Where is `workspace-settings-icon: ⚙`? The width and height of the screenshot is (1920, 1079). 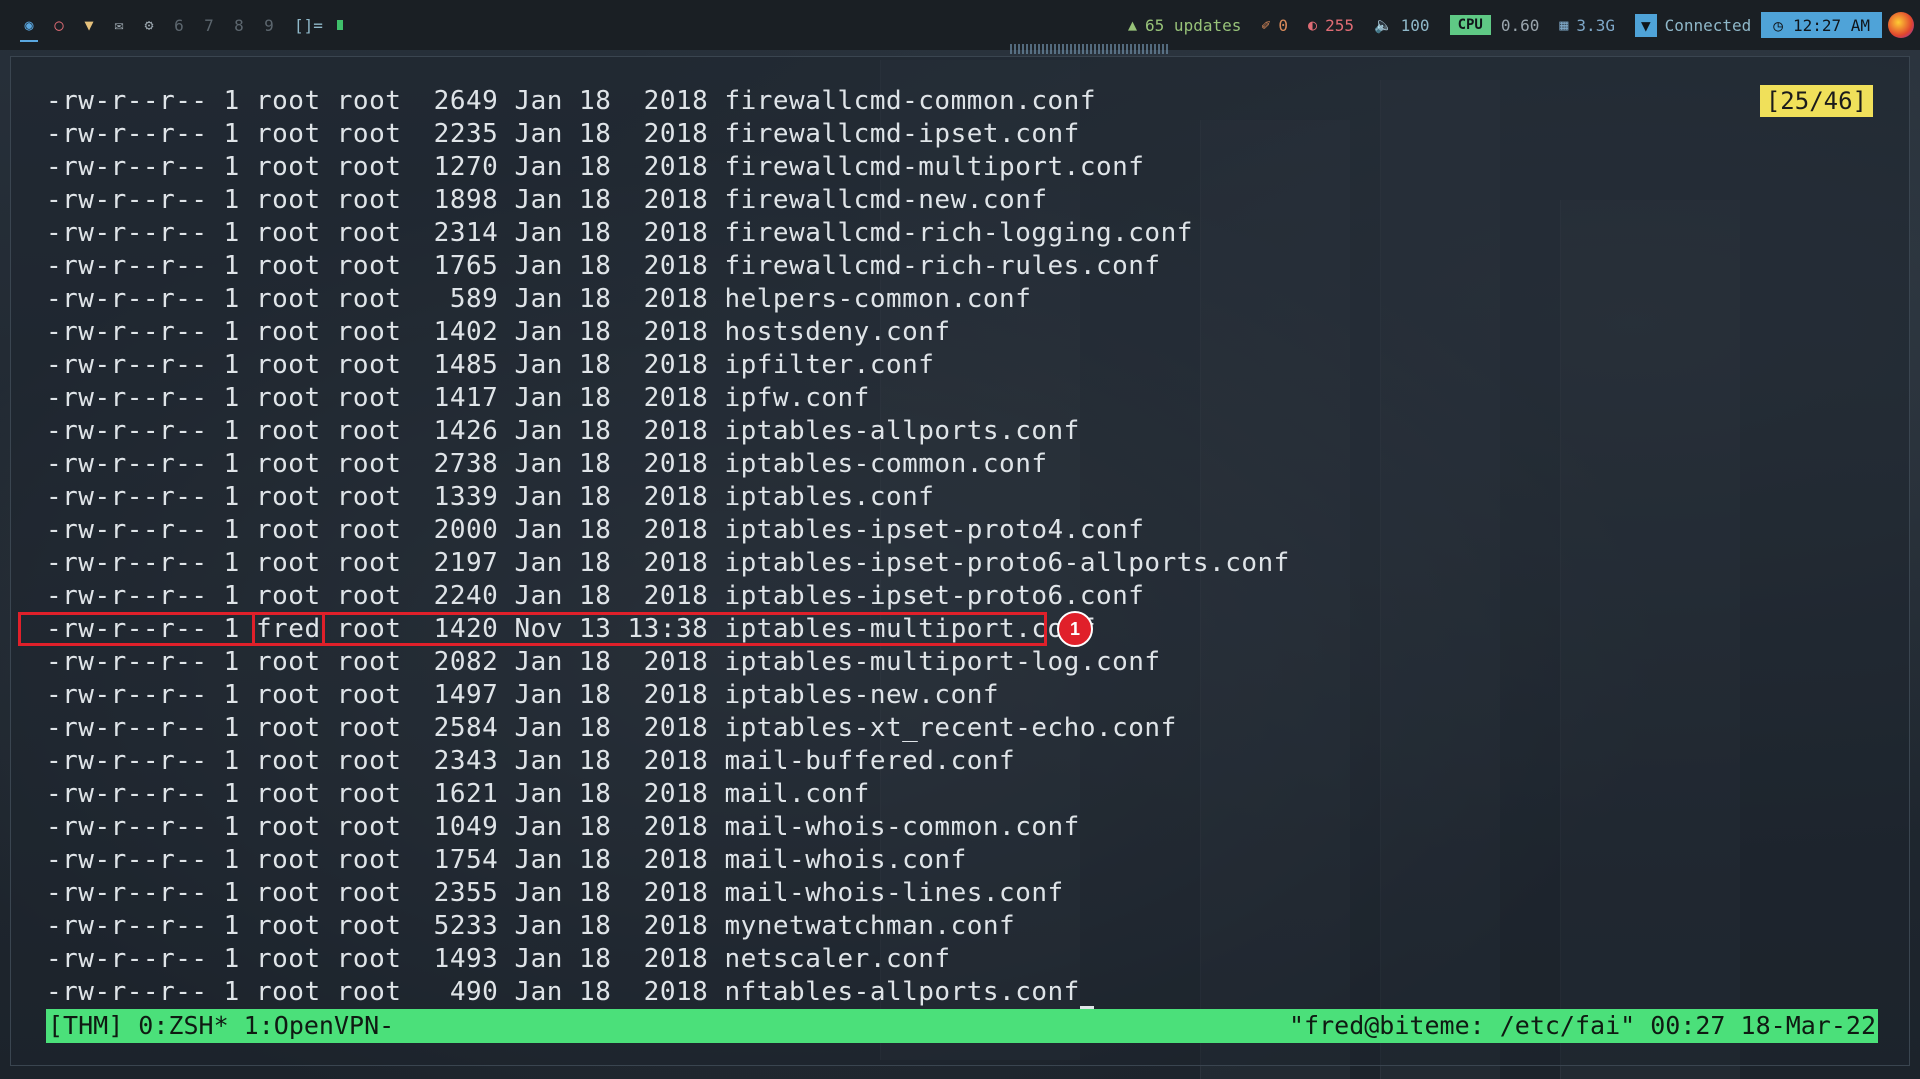
workspace-settings-icon: ⚙ is located at coordinates (149, 25).